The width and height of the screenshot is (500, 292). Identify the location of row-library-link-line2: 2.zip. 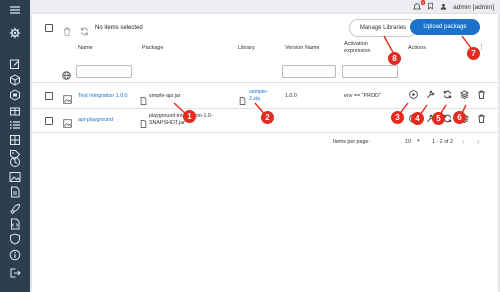
(254, 99).